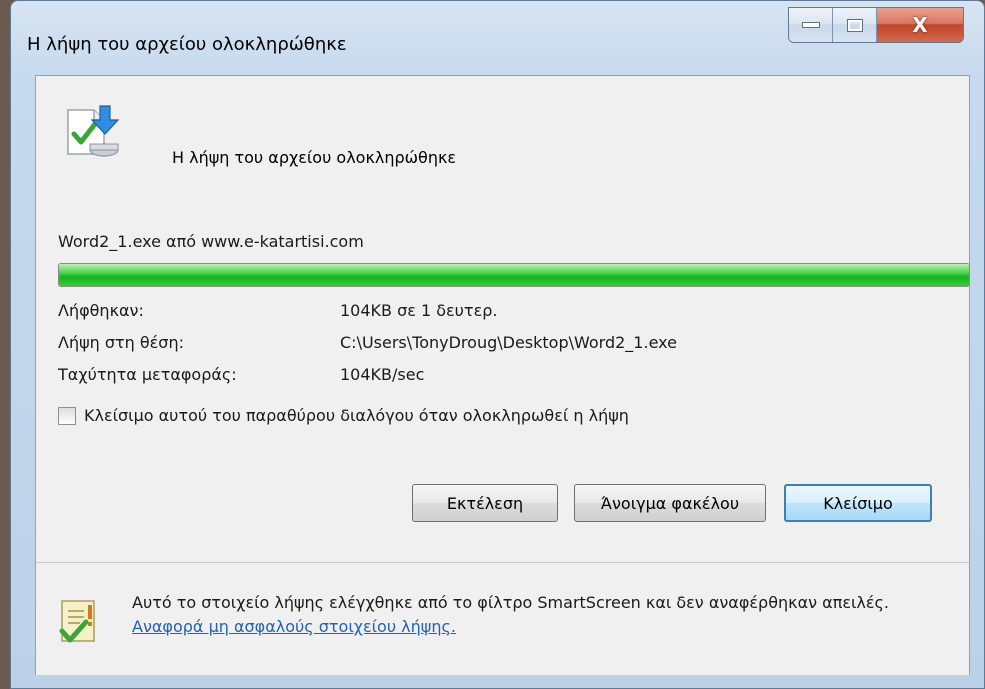 The image size is (985, 689). Describe the element at coordinates (211, 241) in the screenshot. I see `file-source-line: Word2_1.exe από www.e-katartisi.com` at that location.